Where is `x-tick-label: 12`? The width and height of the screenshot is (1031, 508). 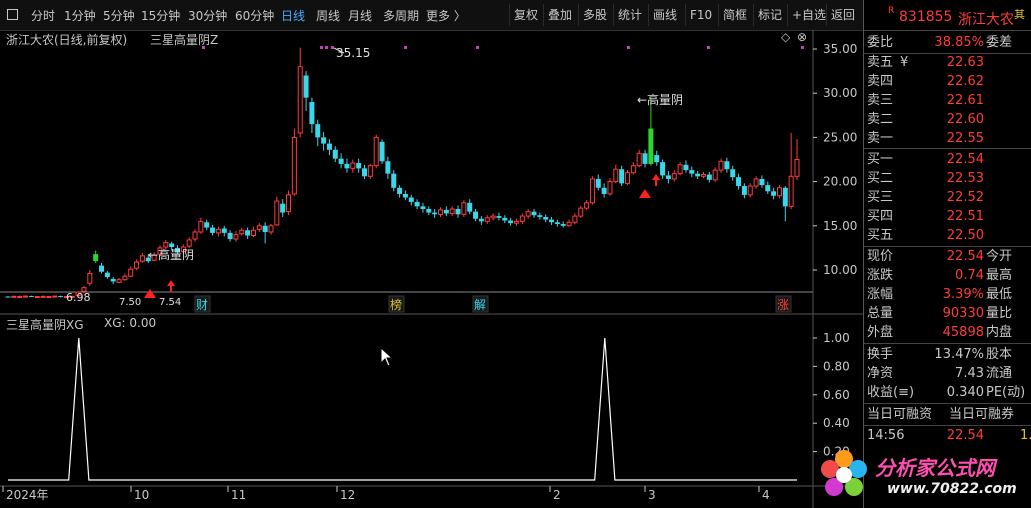 x-tick-label: 12 is located at coordinates (347, 495).